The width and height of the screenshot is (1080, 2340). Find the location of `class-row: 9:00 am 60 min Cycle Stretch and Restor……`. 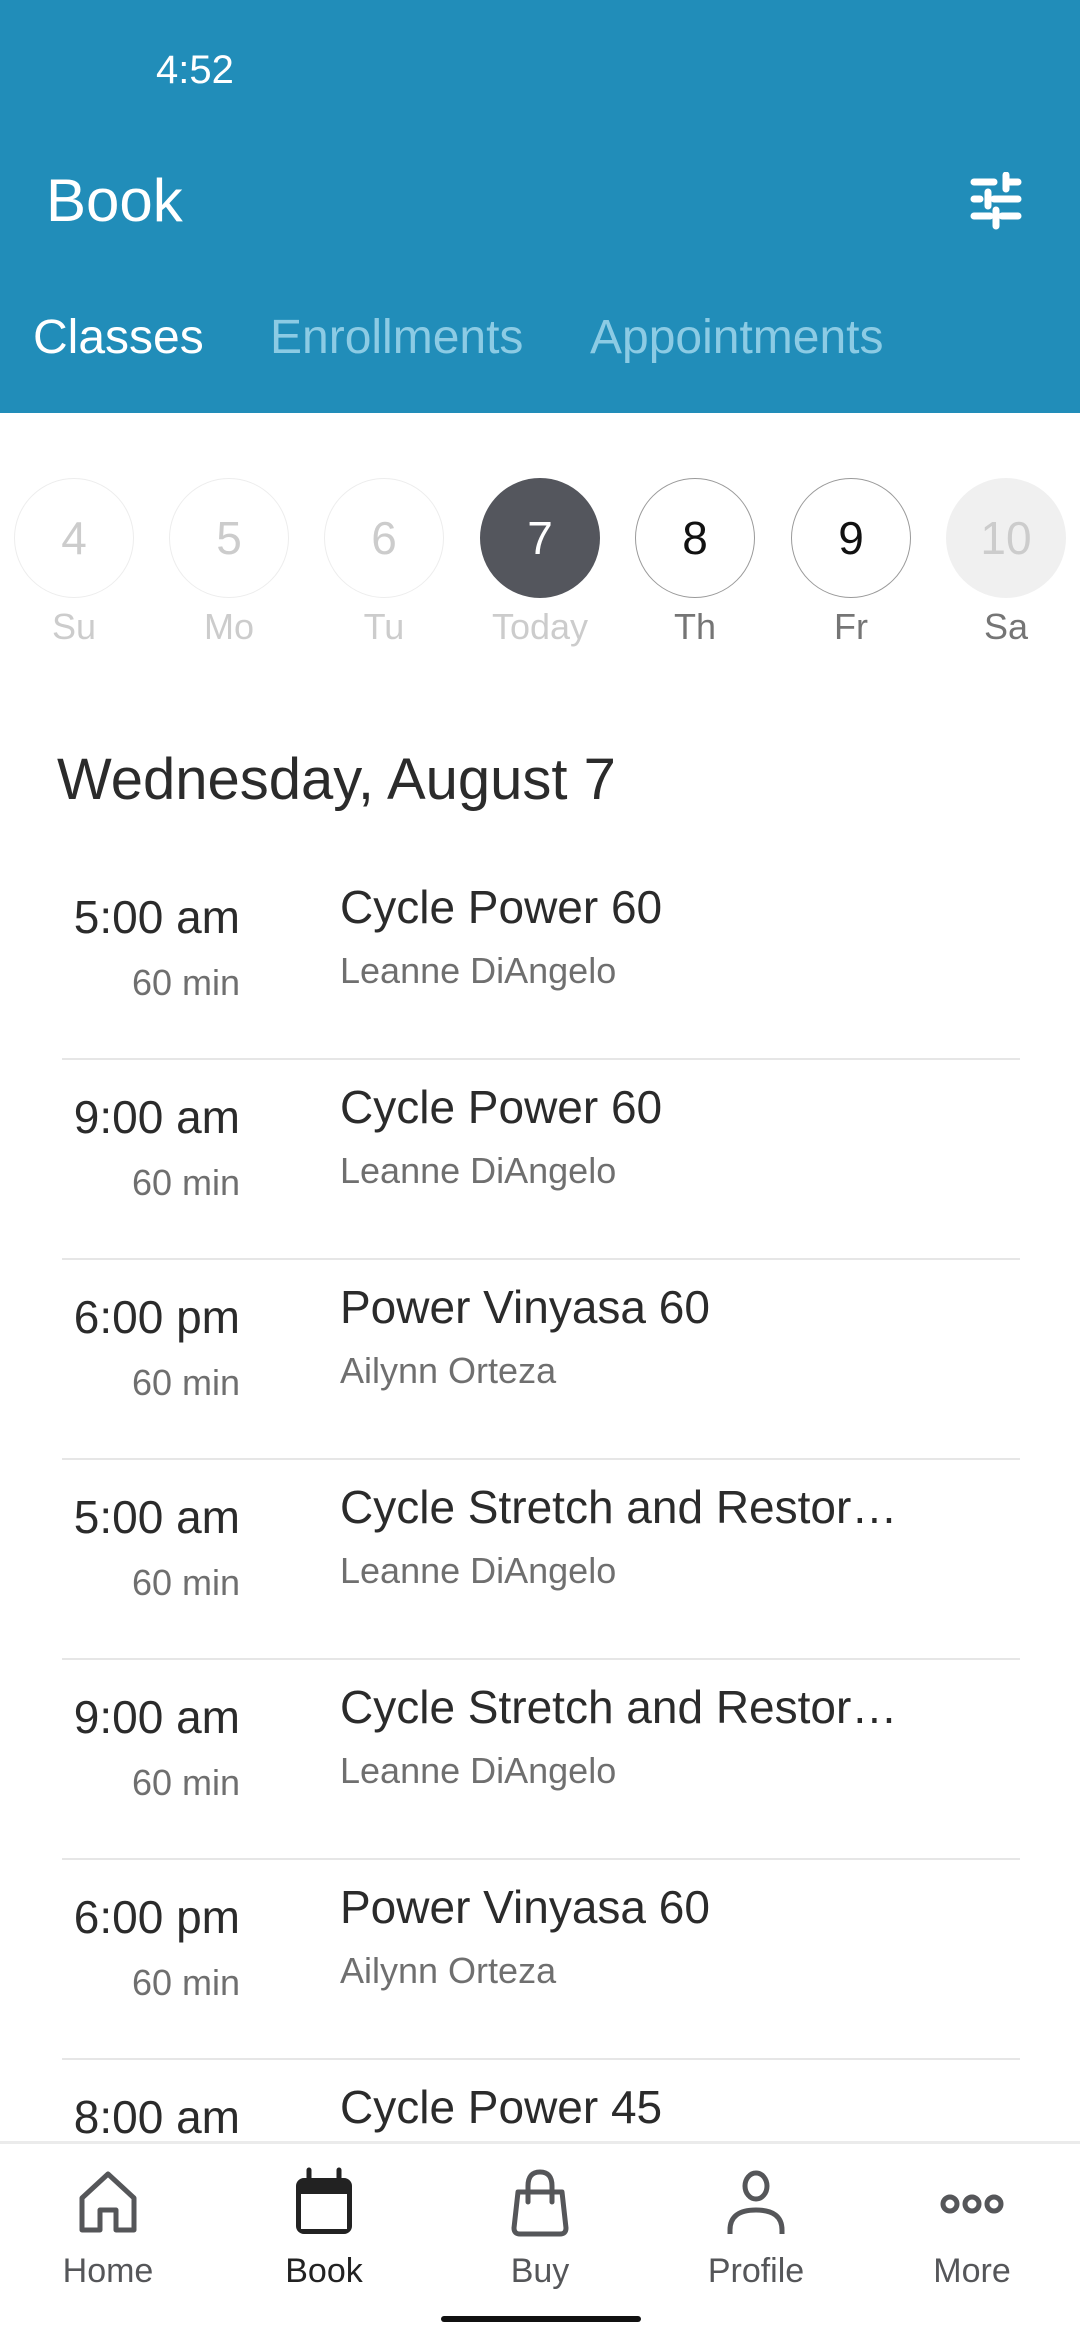

class-row: 9:00 am 60 min Cycle Stretch and Restor…… is located at coordinates (540, 1760).